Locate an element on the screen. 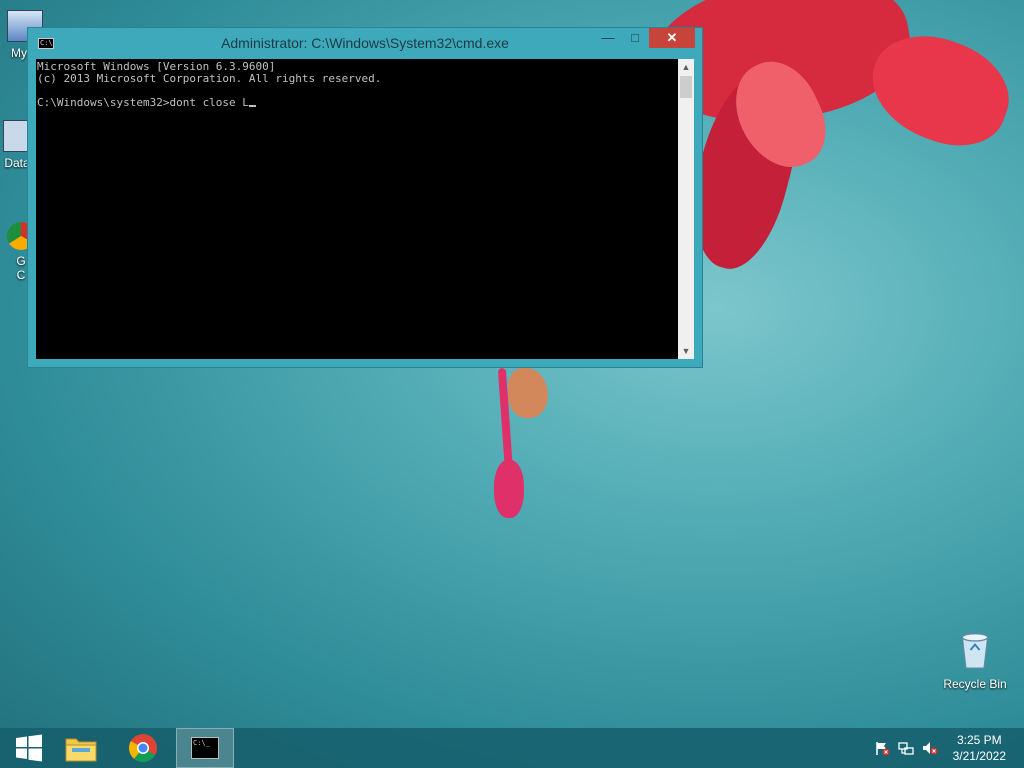 The height and width of the screenshot is (768, 1024). start-button is located at coordinates (29, 748).